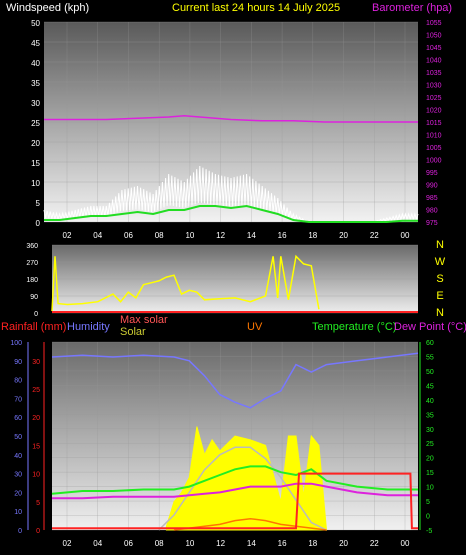 This screenshot has width=466, height=555. Describe the element at coordinates (439, 279) in the screenshot. I see `compass-label: S` at that location.